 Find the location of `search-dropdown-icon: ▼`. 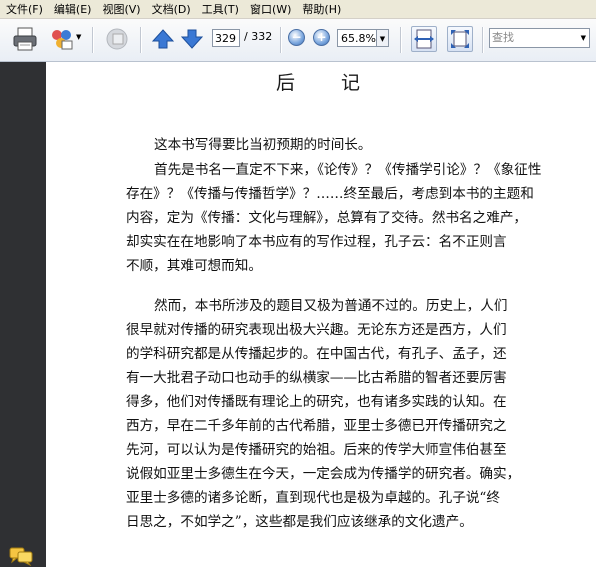

search-dropdown-icon: ▼ is located at coordinates (583, 38).